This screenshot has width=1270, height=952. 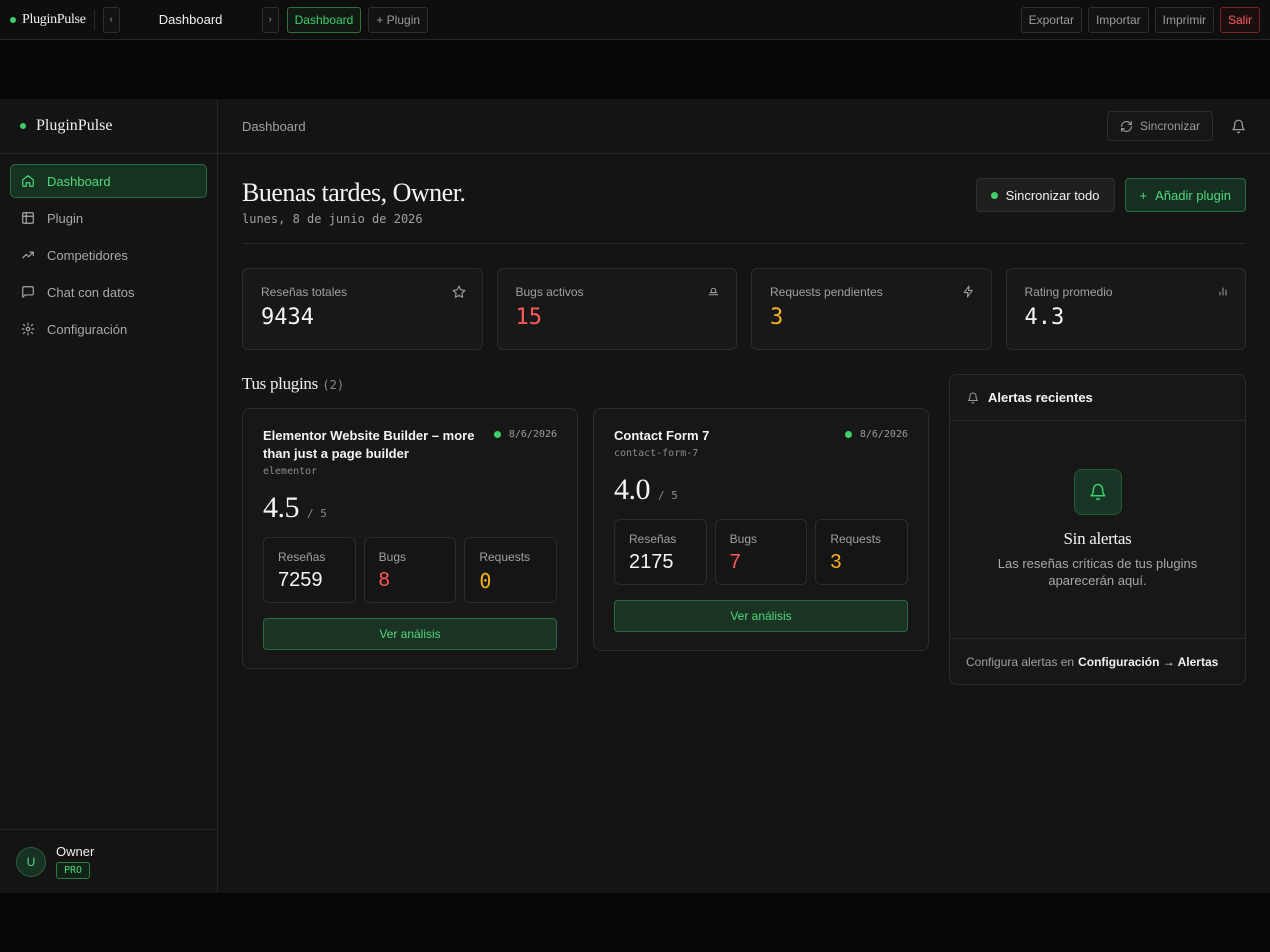 What do you see at coordinates (87, 255) in the screenshot?
I see `sidebar-item-label: Competidores` at bounding box center [87, 255].